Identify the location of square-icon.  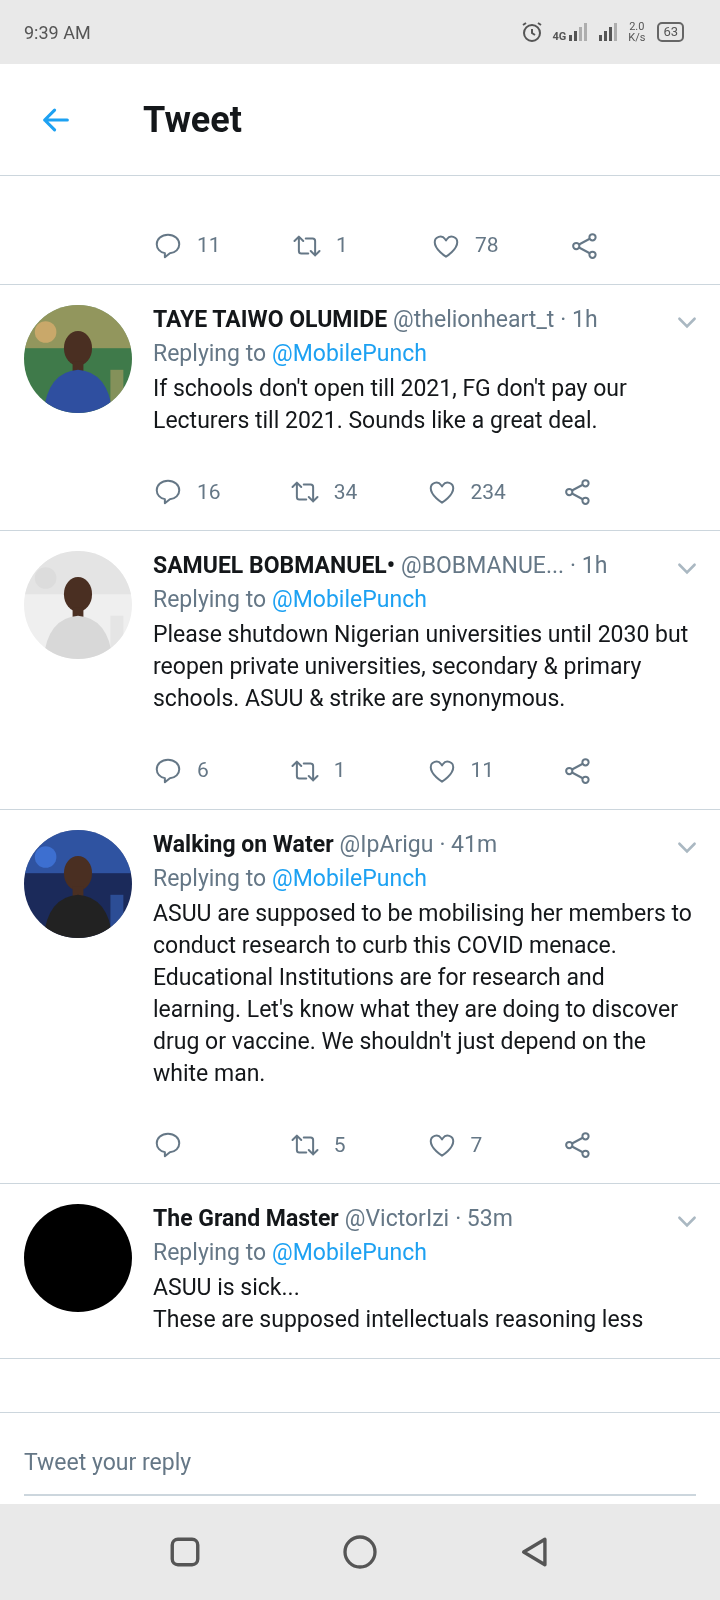
(185, 1552).